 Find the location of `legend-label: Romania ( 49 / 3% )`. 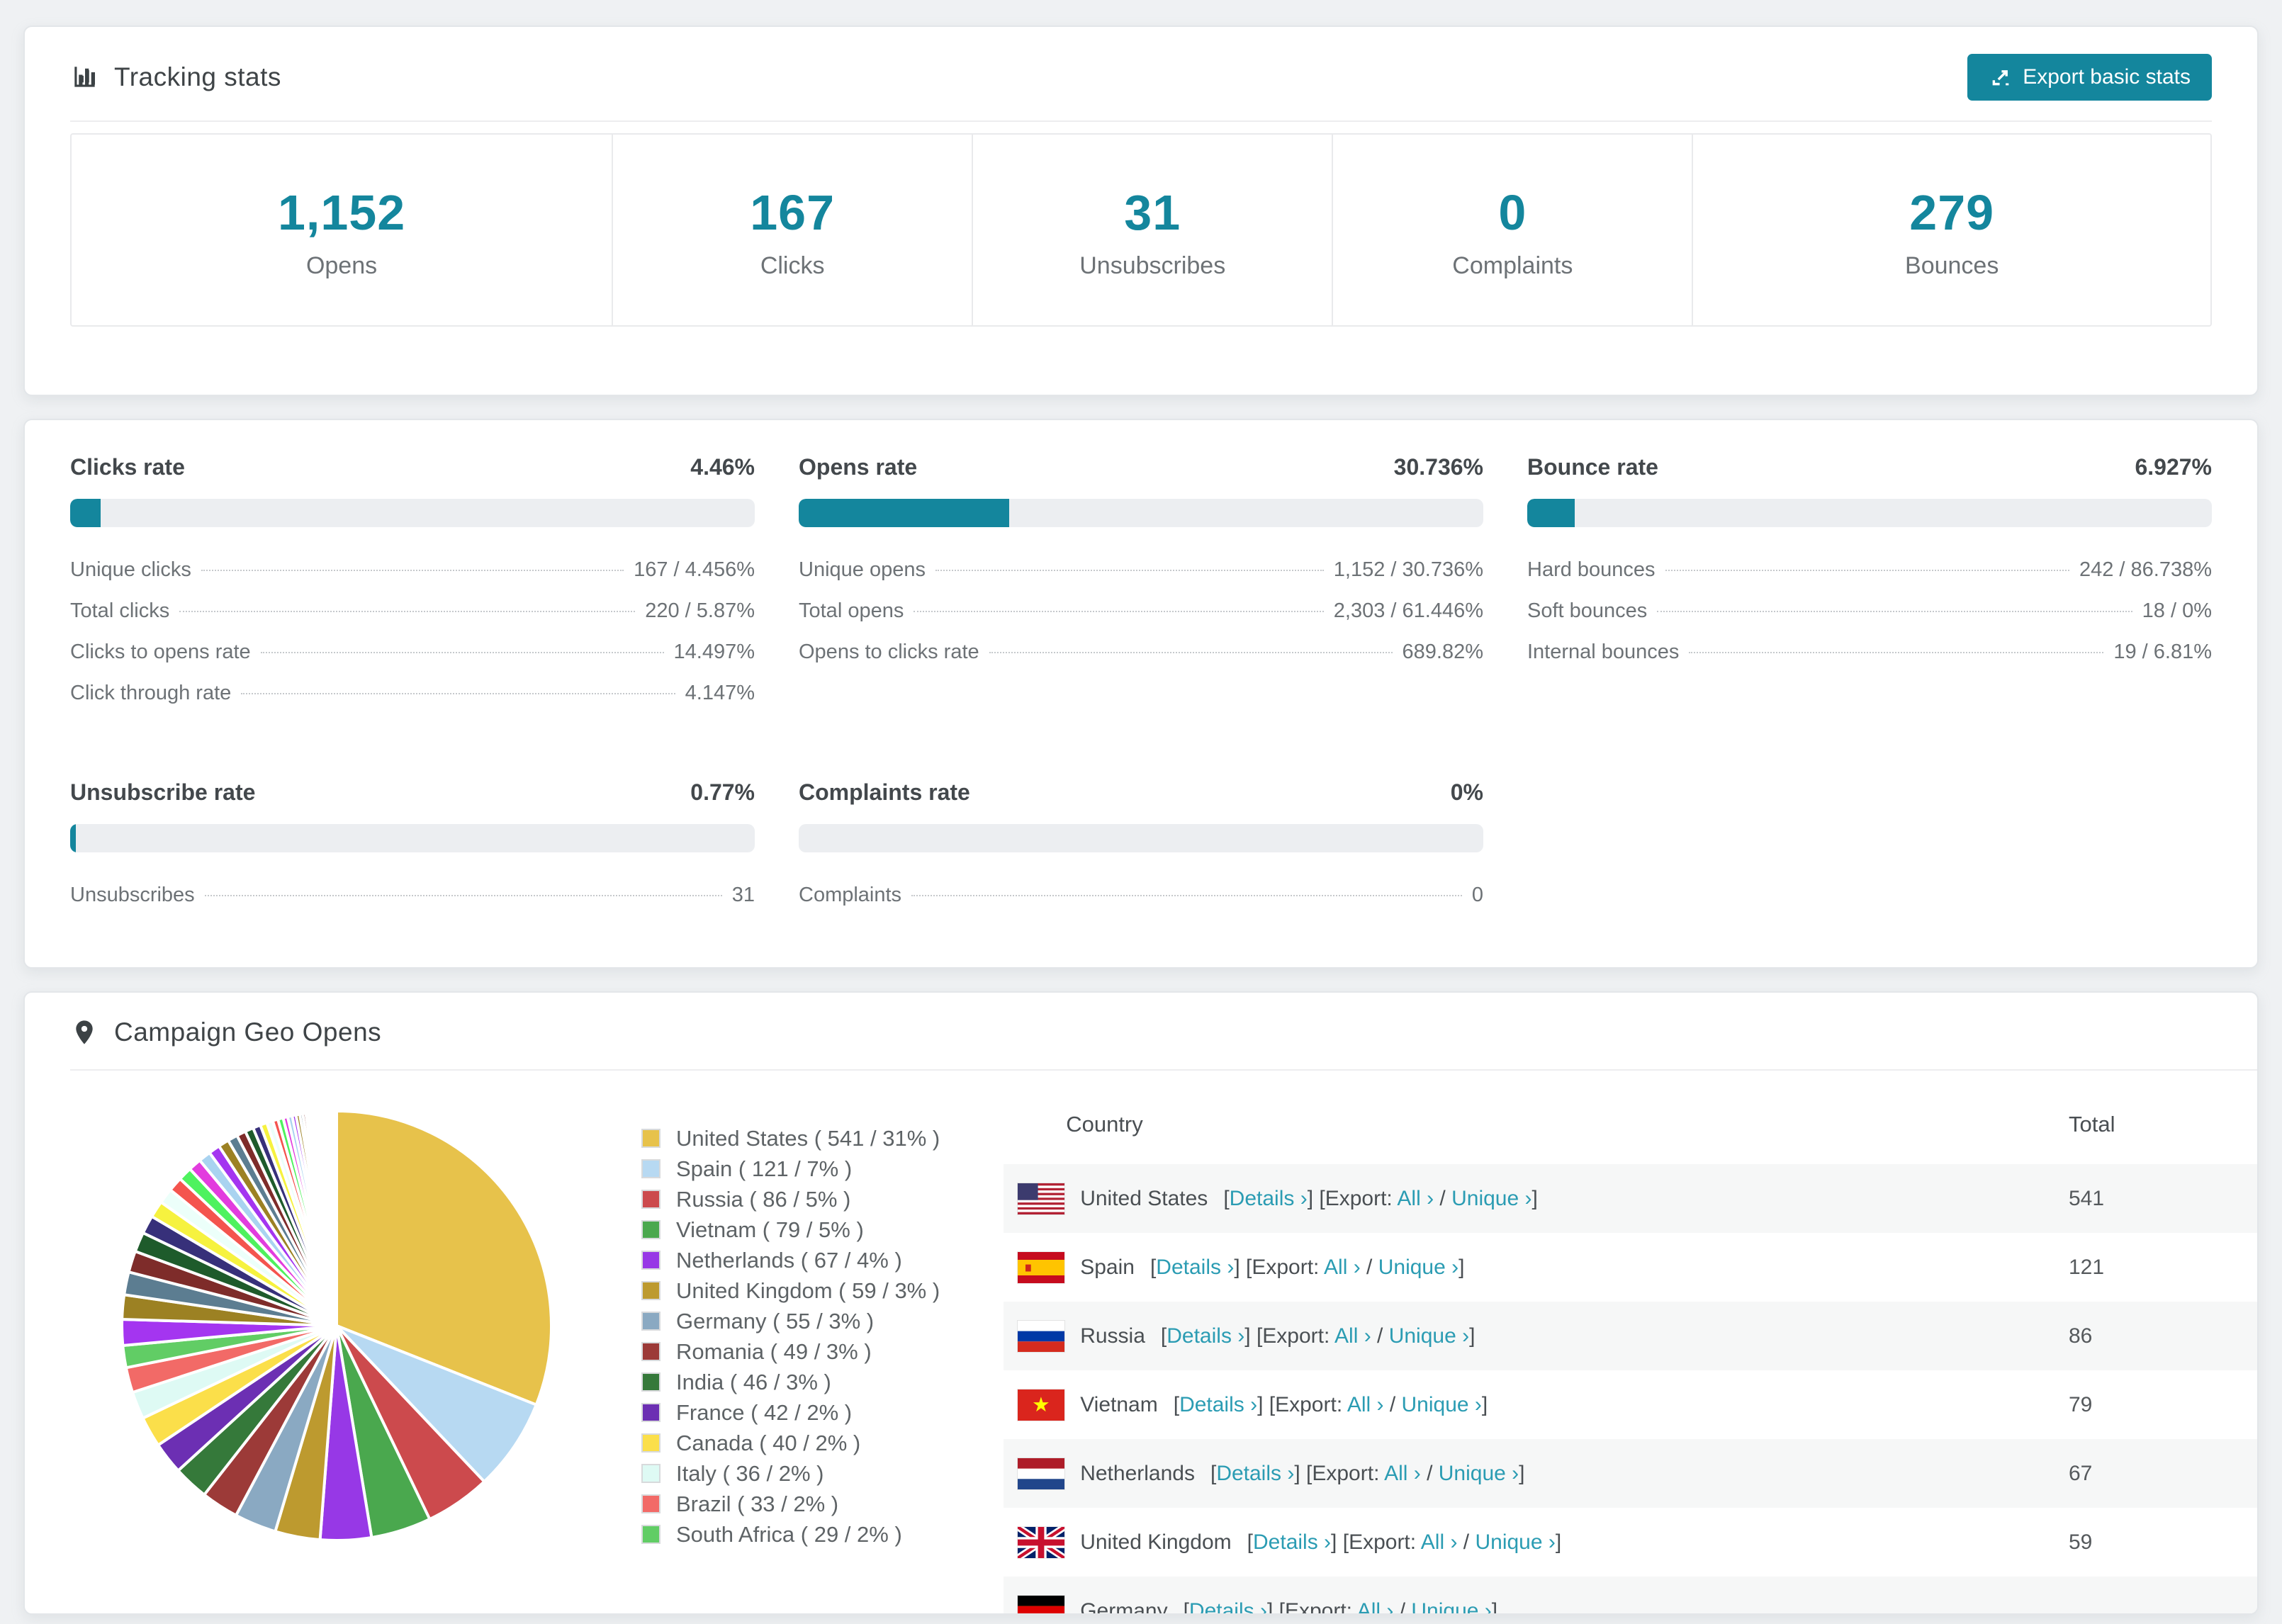

legend-label: Romania ( 49 / 3% ) is located at coordinates (774, 1351).